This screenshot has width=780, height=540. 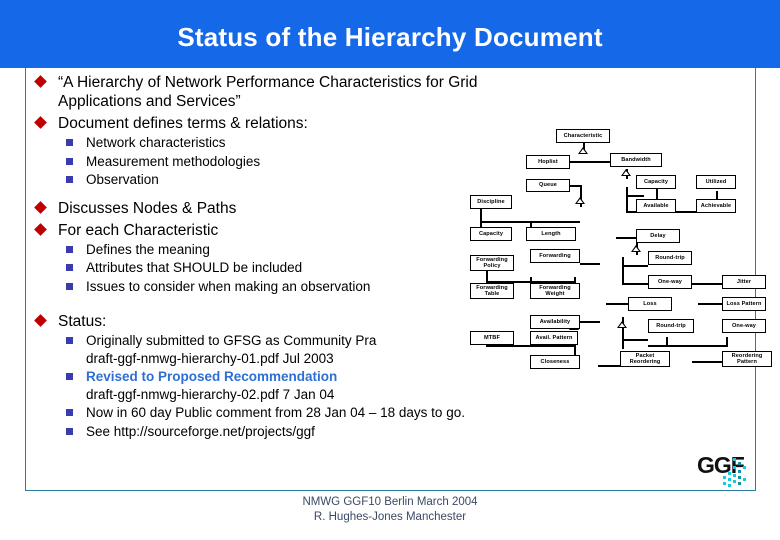 I want to click on status-original-line2: draft-ggf-nmwg-hierarchy-01.pdf Jul 2003, so click(x=210, y=358).